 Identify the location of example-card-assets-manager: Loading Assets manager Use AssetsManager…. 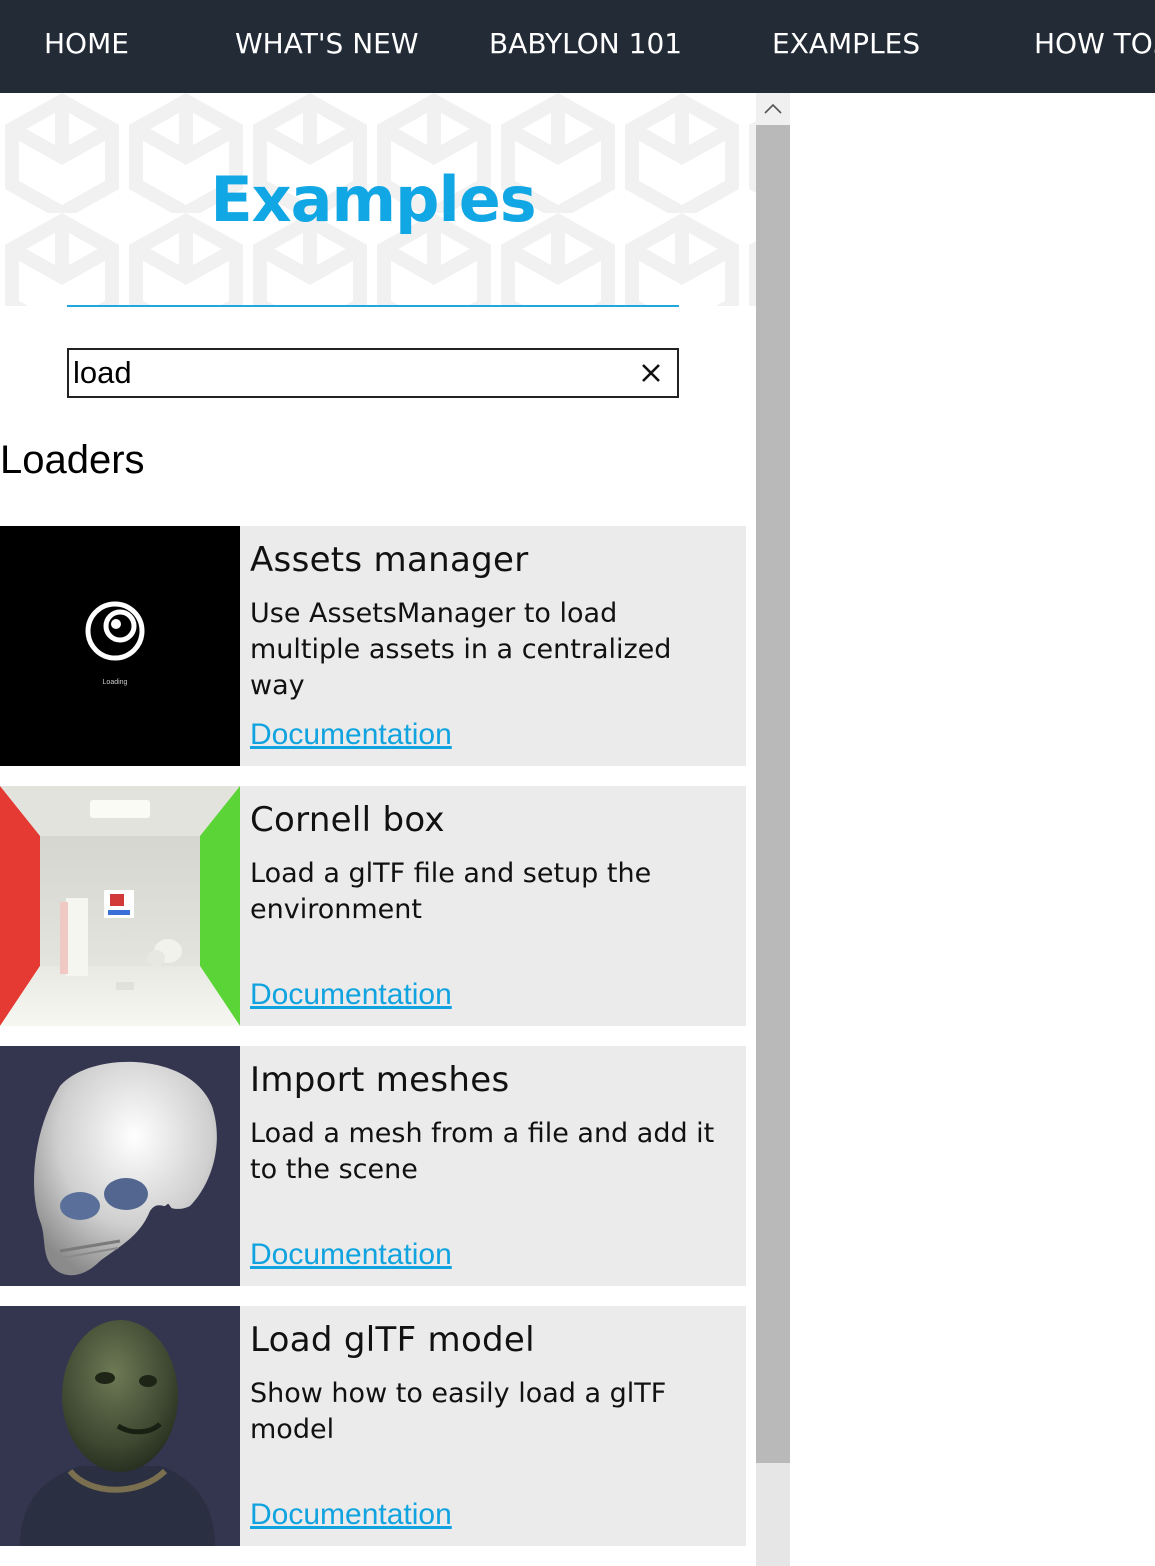
(373, 646).